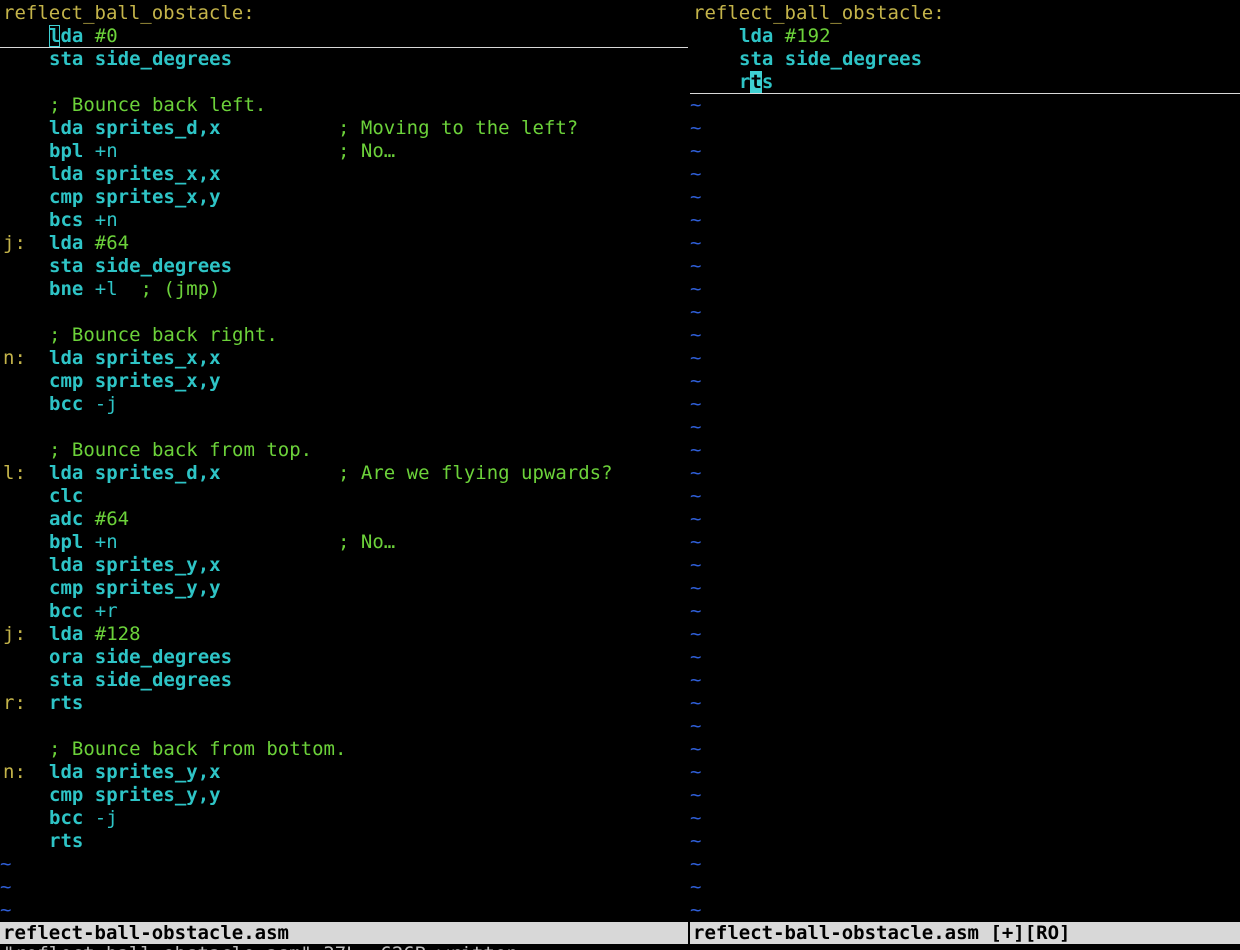  What do you see at coordinates (66, 542) in the screenshot?
I see `opcode: bpl` at bounding box center [66, 542].